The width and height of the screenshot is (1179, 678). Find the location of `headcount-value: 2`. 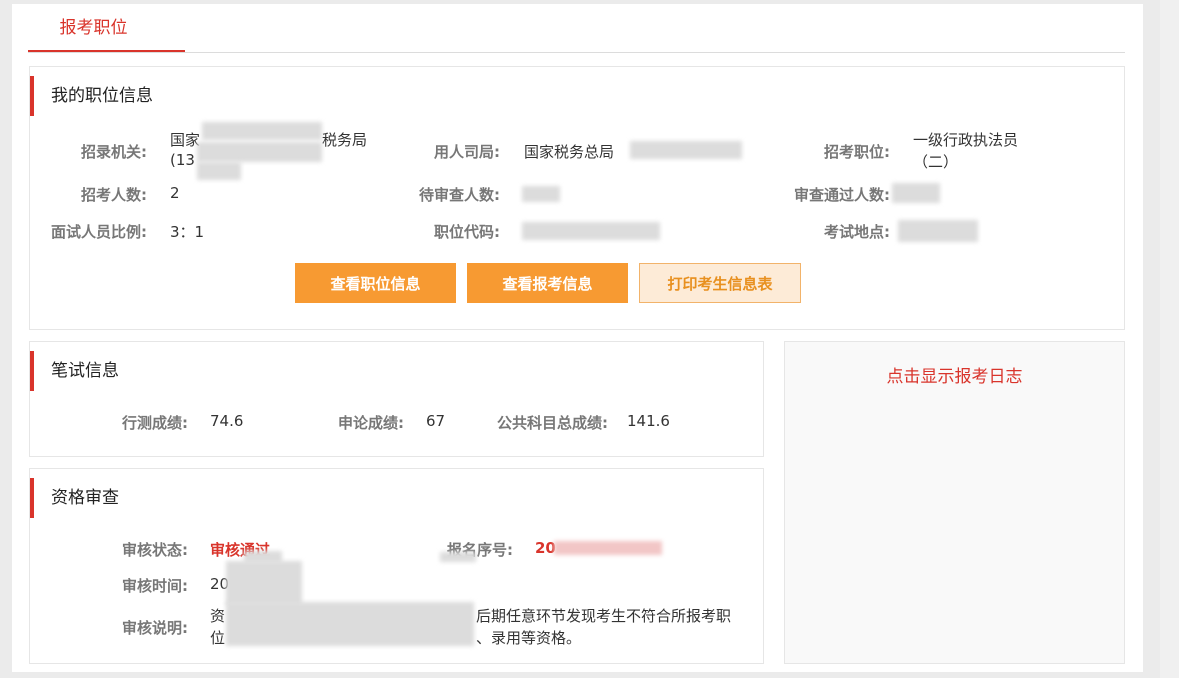

headcount-value: 2 is located at coordinates (175, 193).